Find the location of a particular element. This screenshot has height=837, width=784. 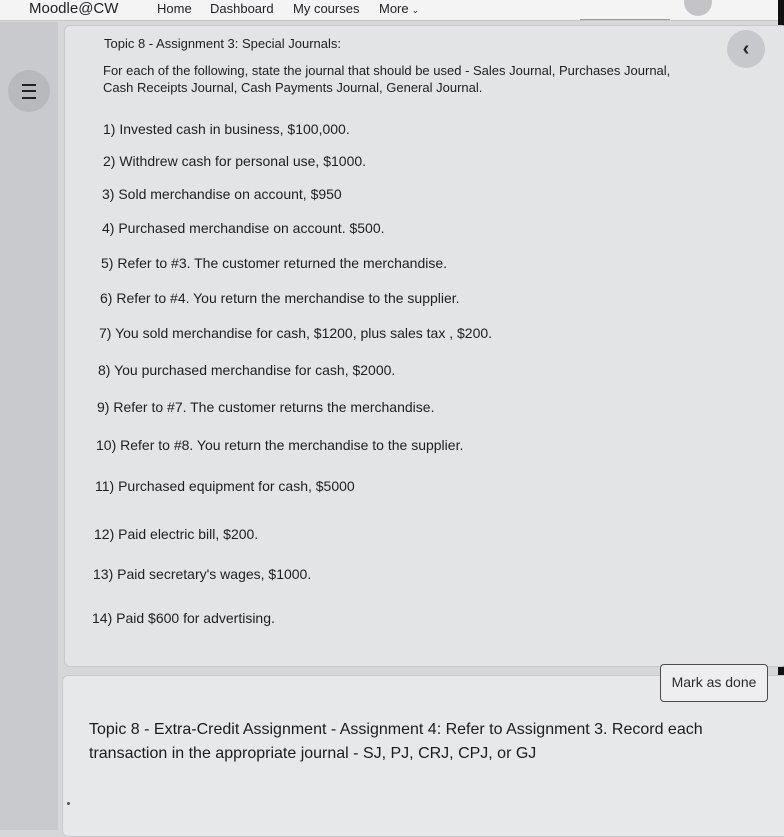

chevron-left-icon: ‹ is located at coordinates (746, 48).